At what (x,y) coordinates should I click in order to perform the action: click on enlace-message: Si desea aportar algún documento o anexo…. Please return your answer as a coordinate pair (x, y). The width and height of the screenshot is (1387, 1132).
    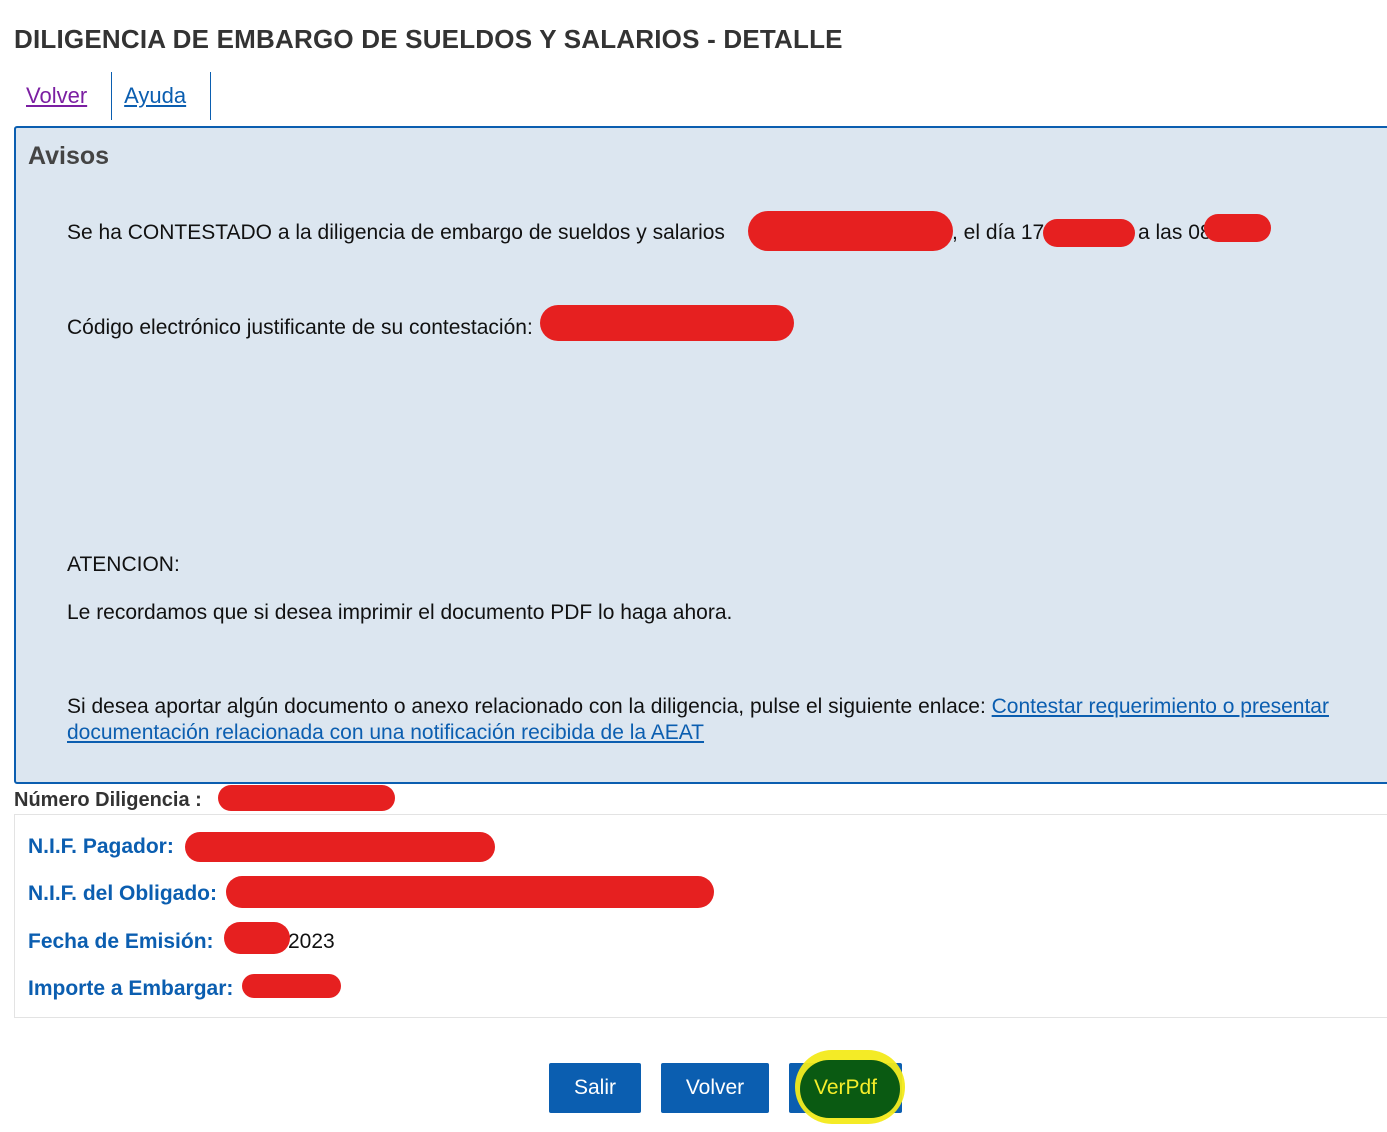
    Looking at the image, I should click on (722, 720).